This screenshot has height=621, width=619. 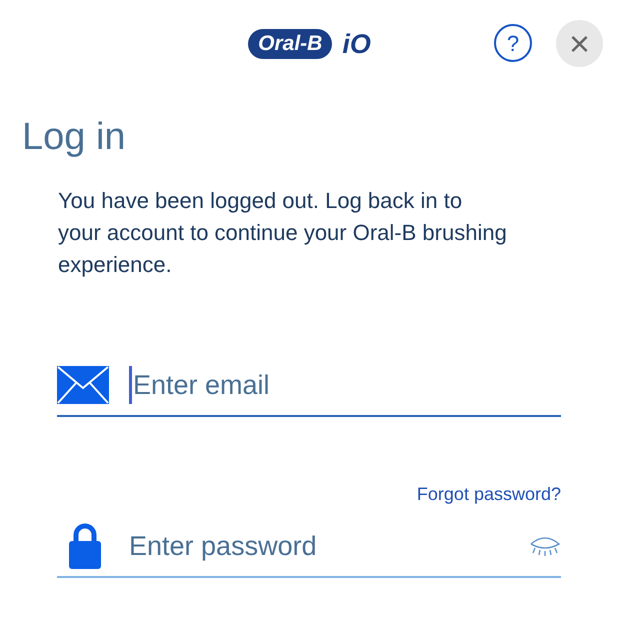 What do you see at coordinates (83, 385) in the screenshot?
I see `envelope-icon` at bounding box center [83, 385].